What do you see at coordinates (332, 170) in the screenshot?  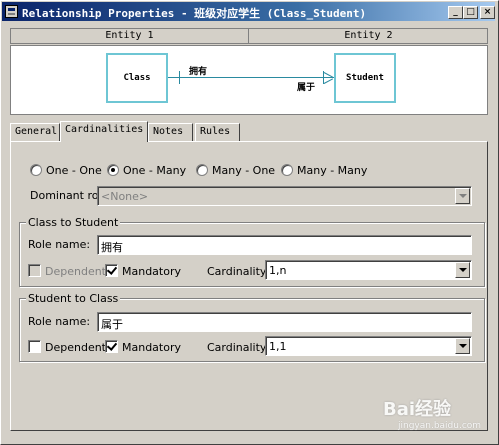 I see `radio-label: Many - Many` at bounding box center [332, 170].